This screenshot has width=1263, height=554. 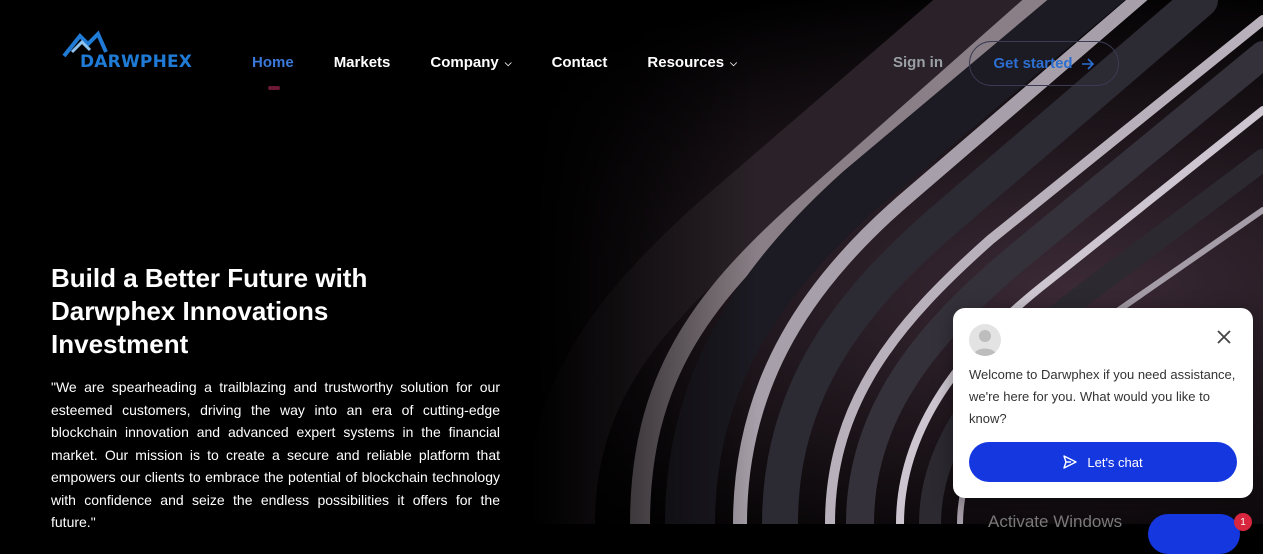 What do you see at coordinates (1087, 63) in the screenshot?
I see `arrow-right-icon` at bounding box center [1087, 63].